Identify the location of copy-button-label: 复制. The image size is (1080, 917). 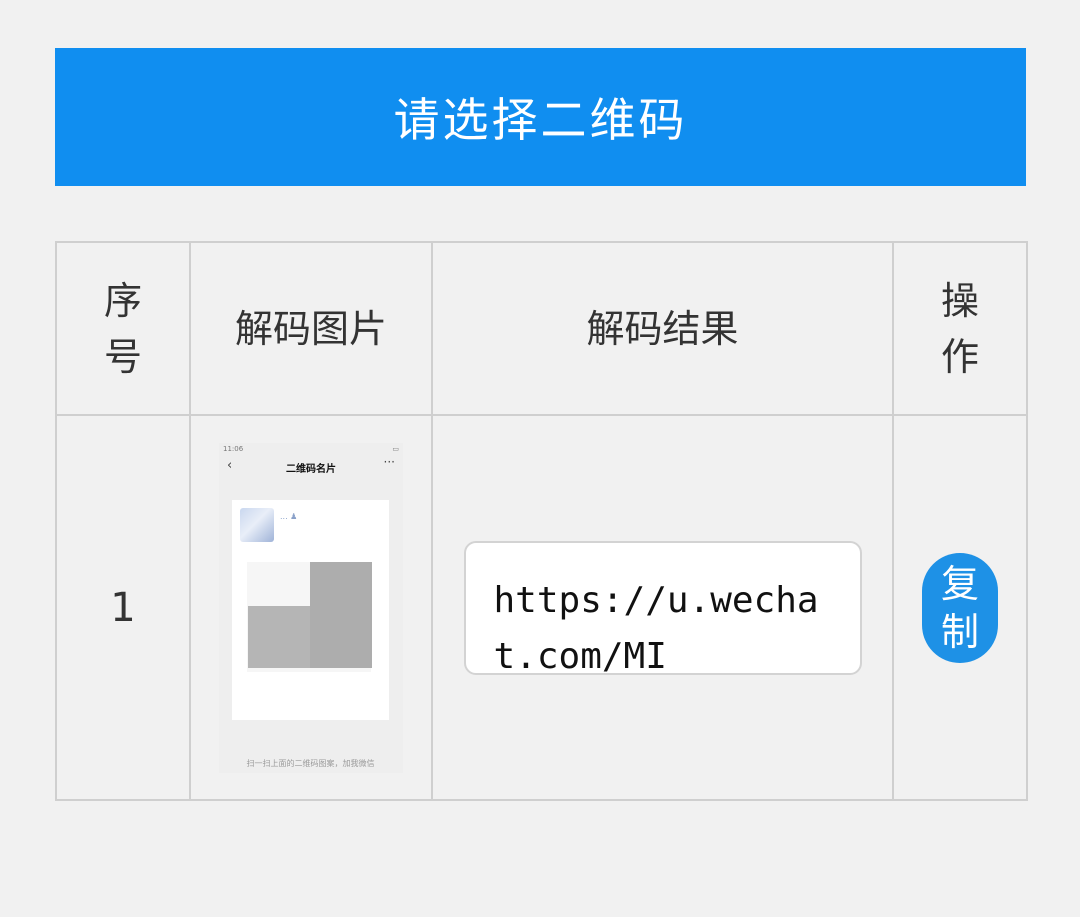
(959, 607).